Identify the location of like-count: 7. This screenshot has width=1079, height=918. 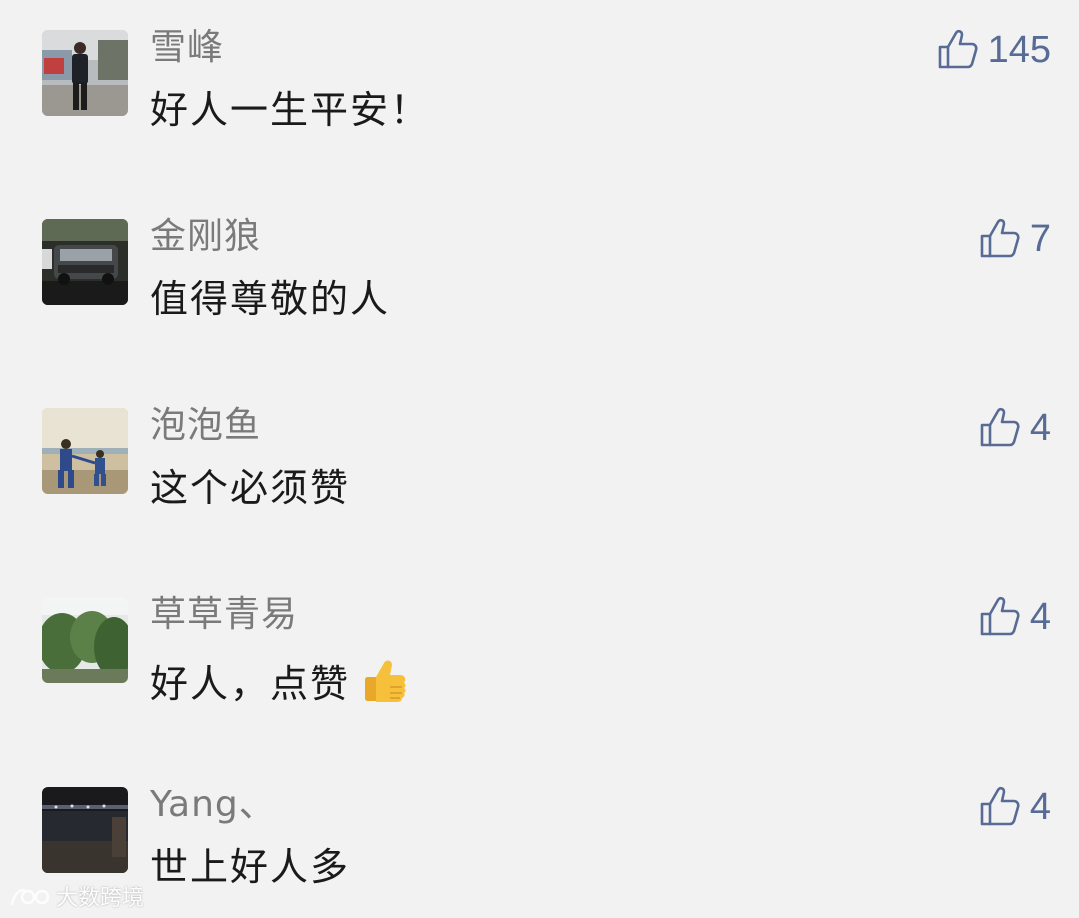
(1040, 239).